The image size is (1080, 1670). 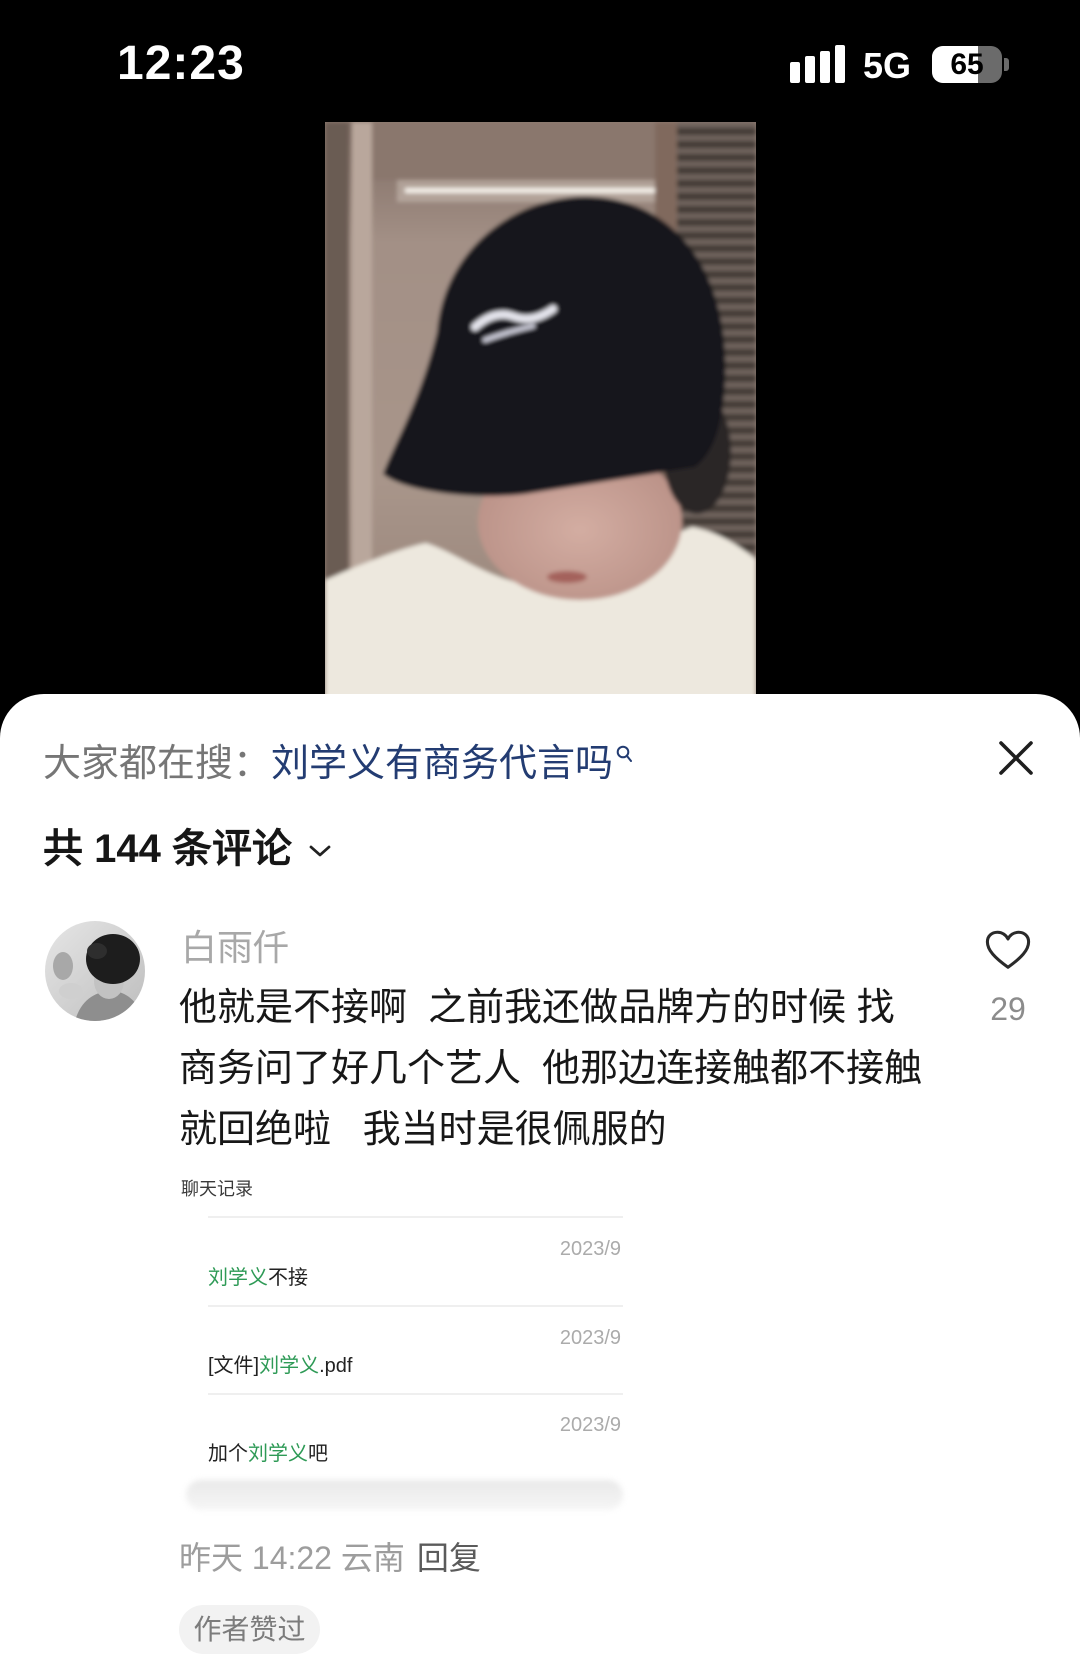 I want to click on video-frame-image, so click(x=540, y=422).